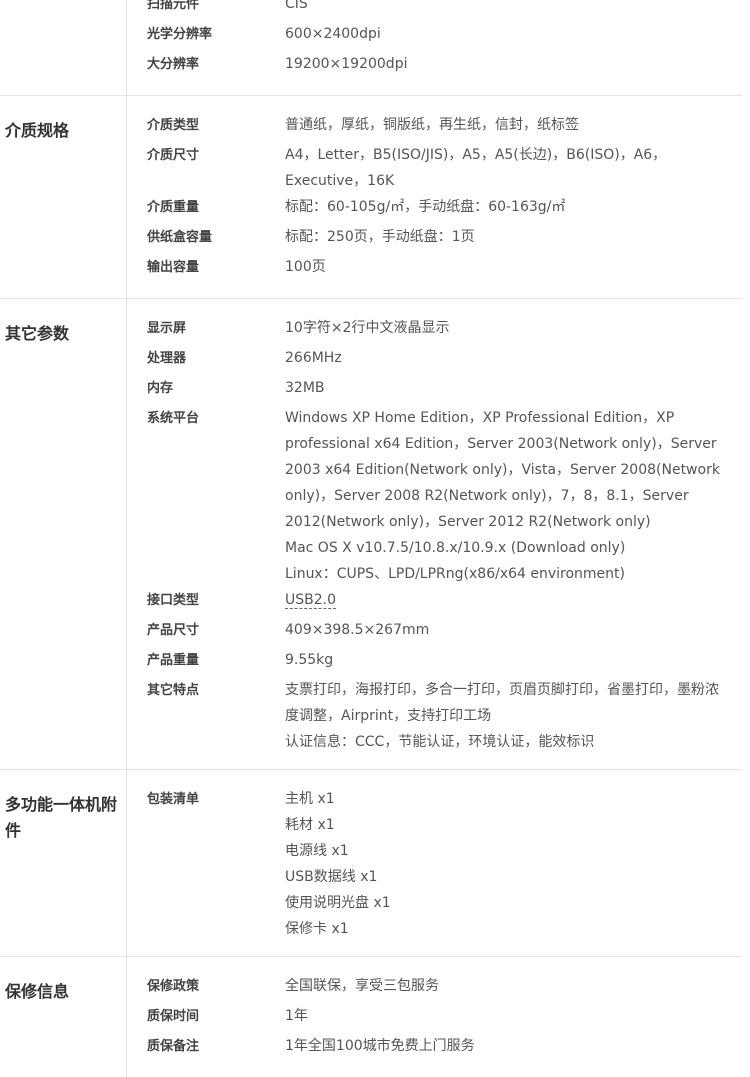  What do you see at coordinates (513, 632) in the screenshot?
I see `spec-value: 409×398.5×267mm` at bounding box center [513, 632].